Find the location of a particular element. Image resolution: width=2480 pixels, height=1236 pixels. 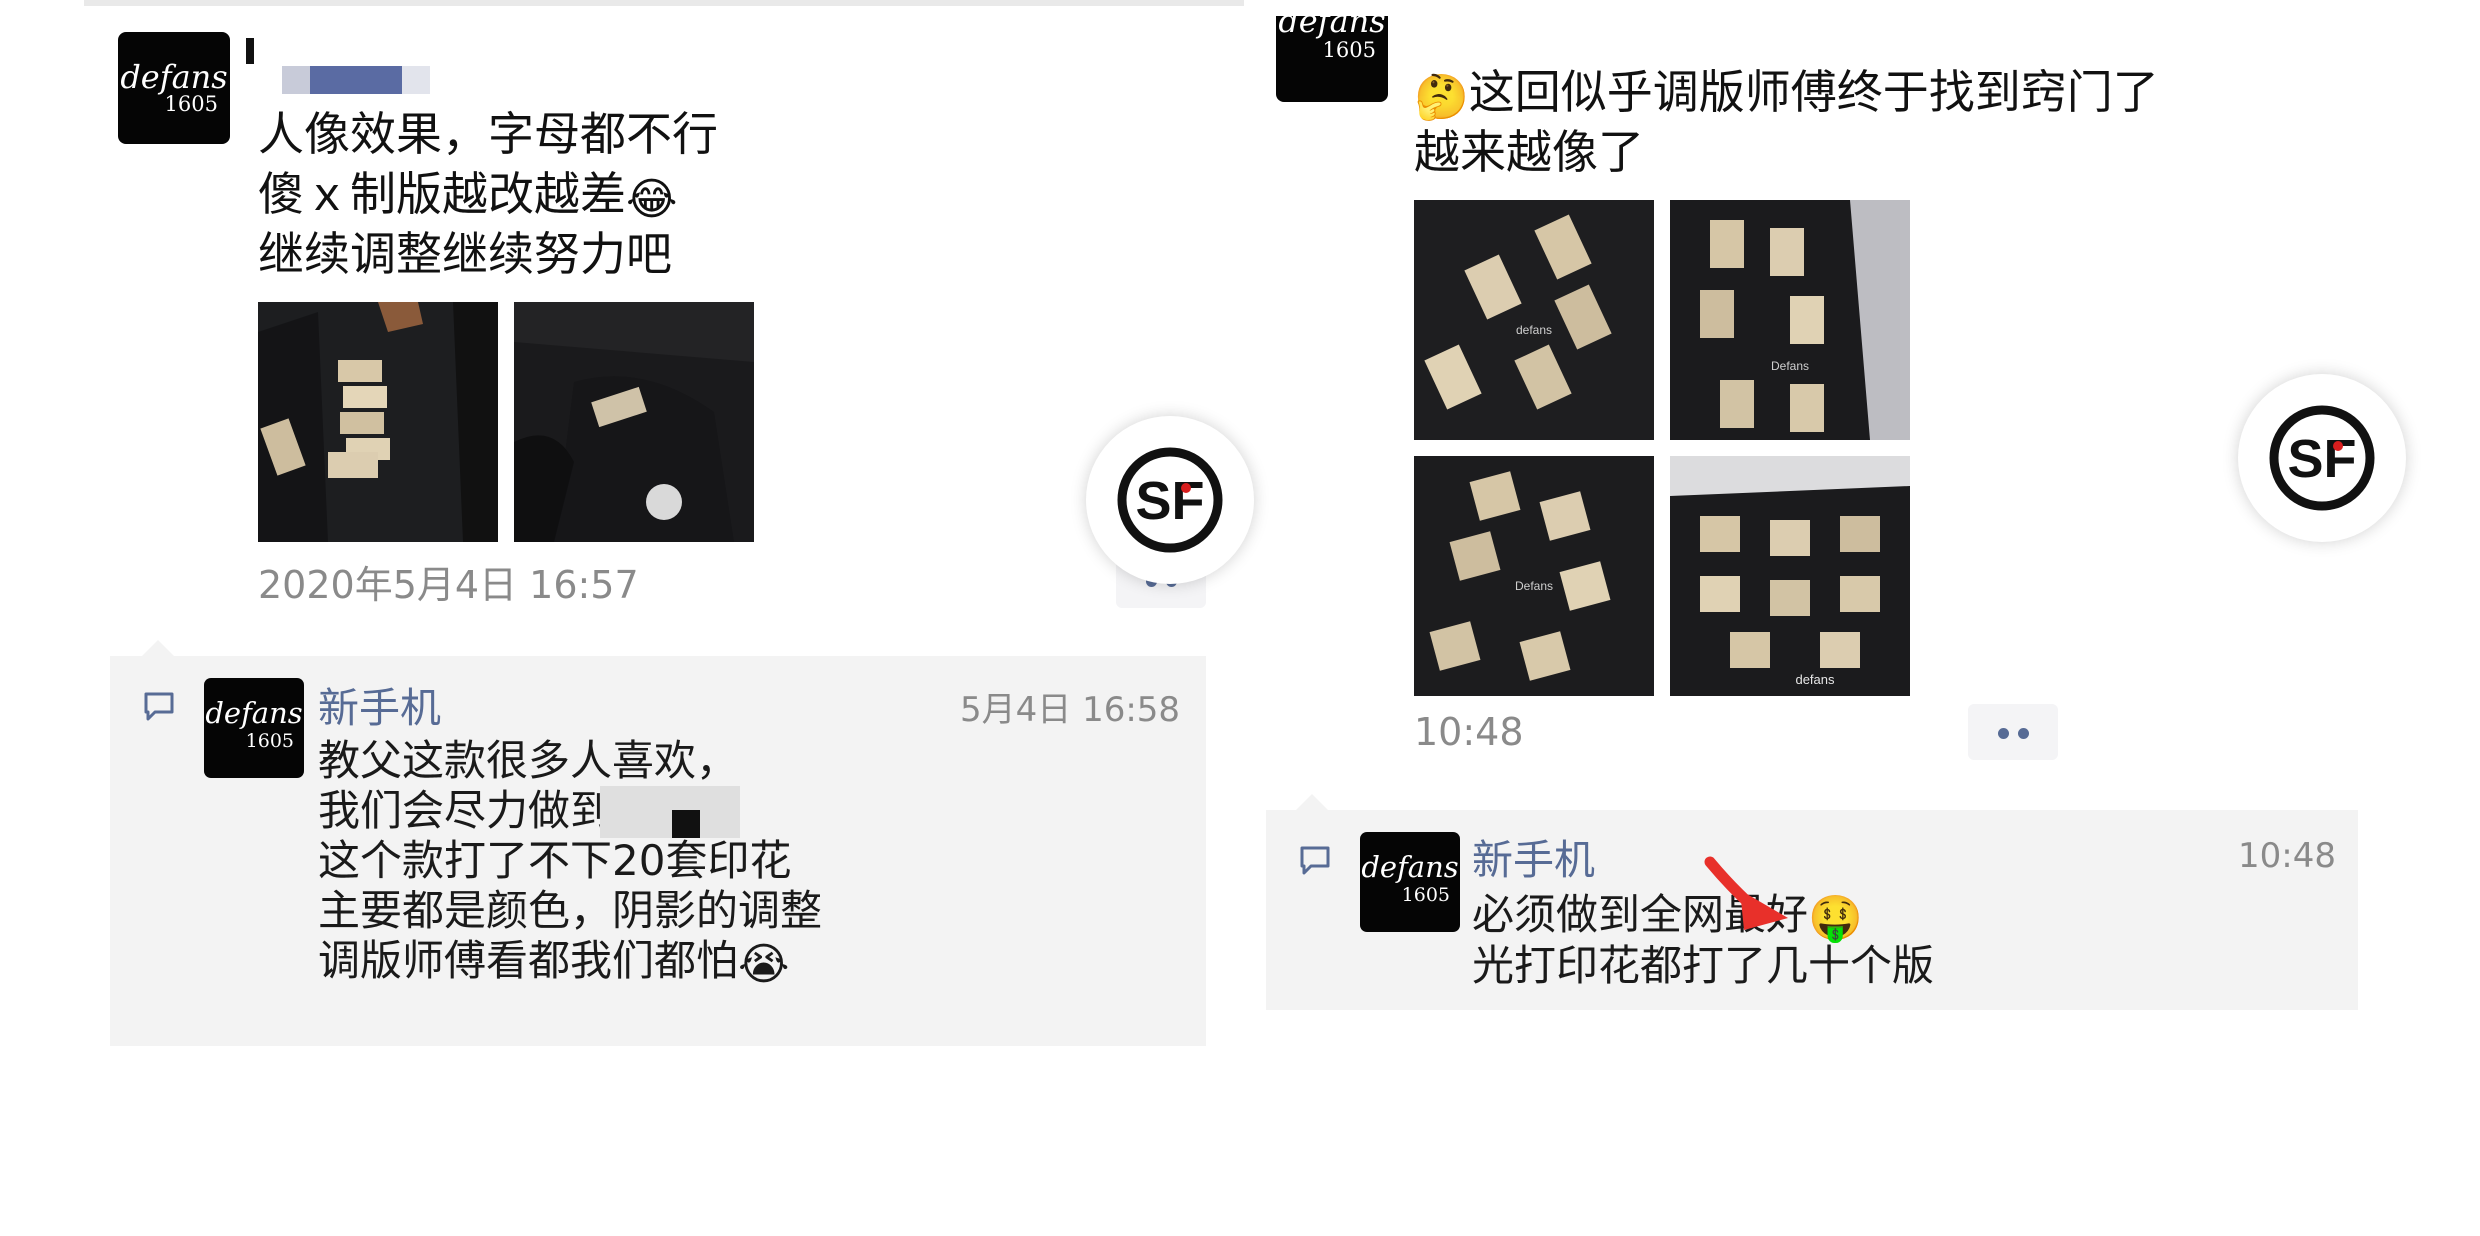

money-face-emoji: 🤑 is located at coordinates (1835, 918).